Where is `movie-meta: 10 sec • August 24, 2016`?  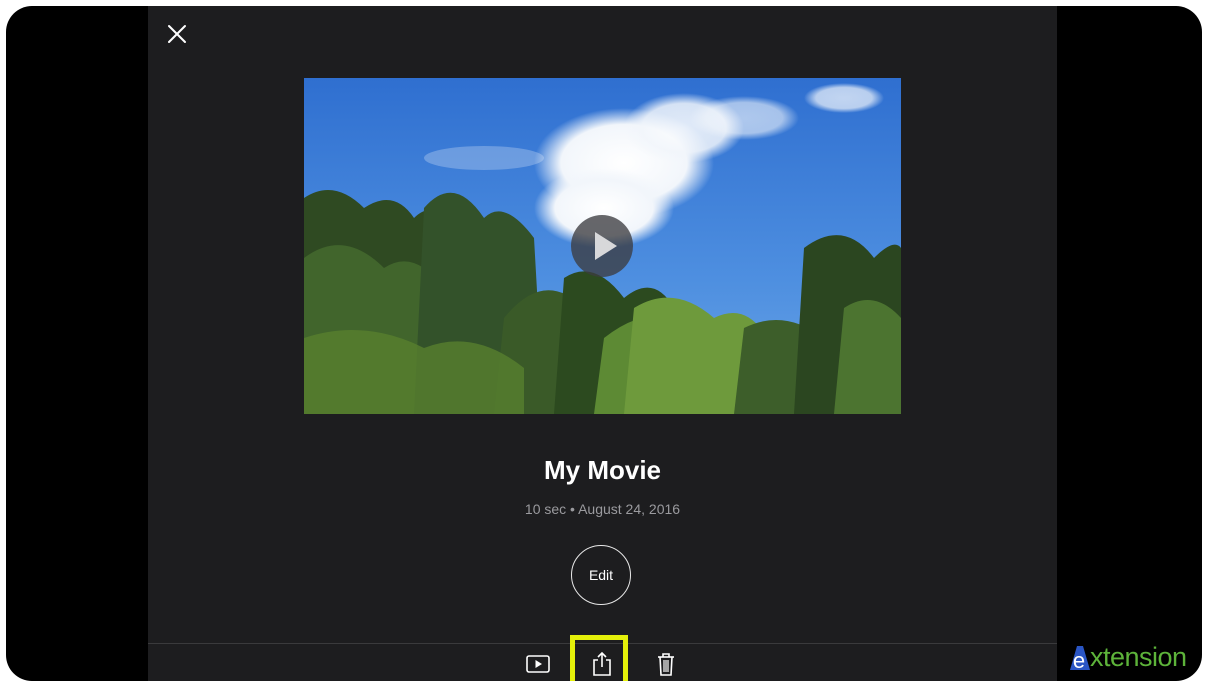 movie-meta: 10 sec • August 24, 2016 is located at coordinates (602, 509).